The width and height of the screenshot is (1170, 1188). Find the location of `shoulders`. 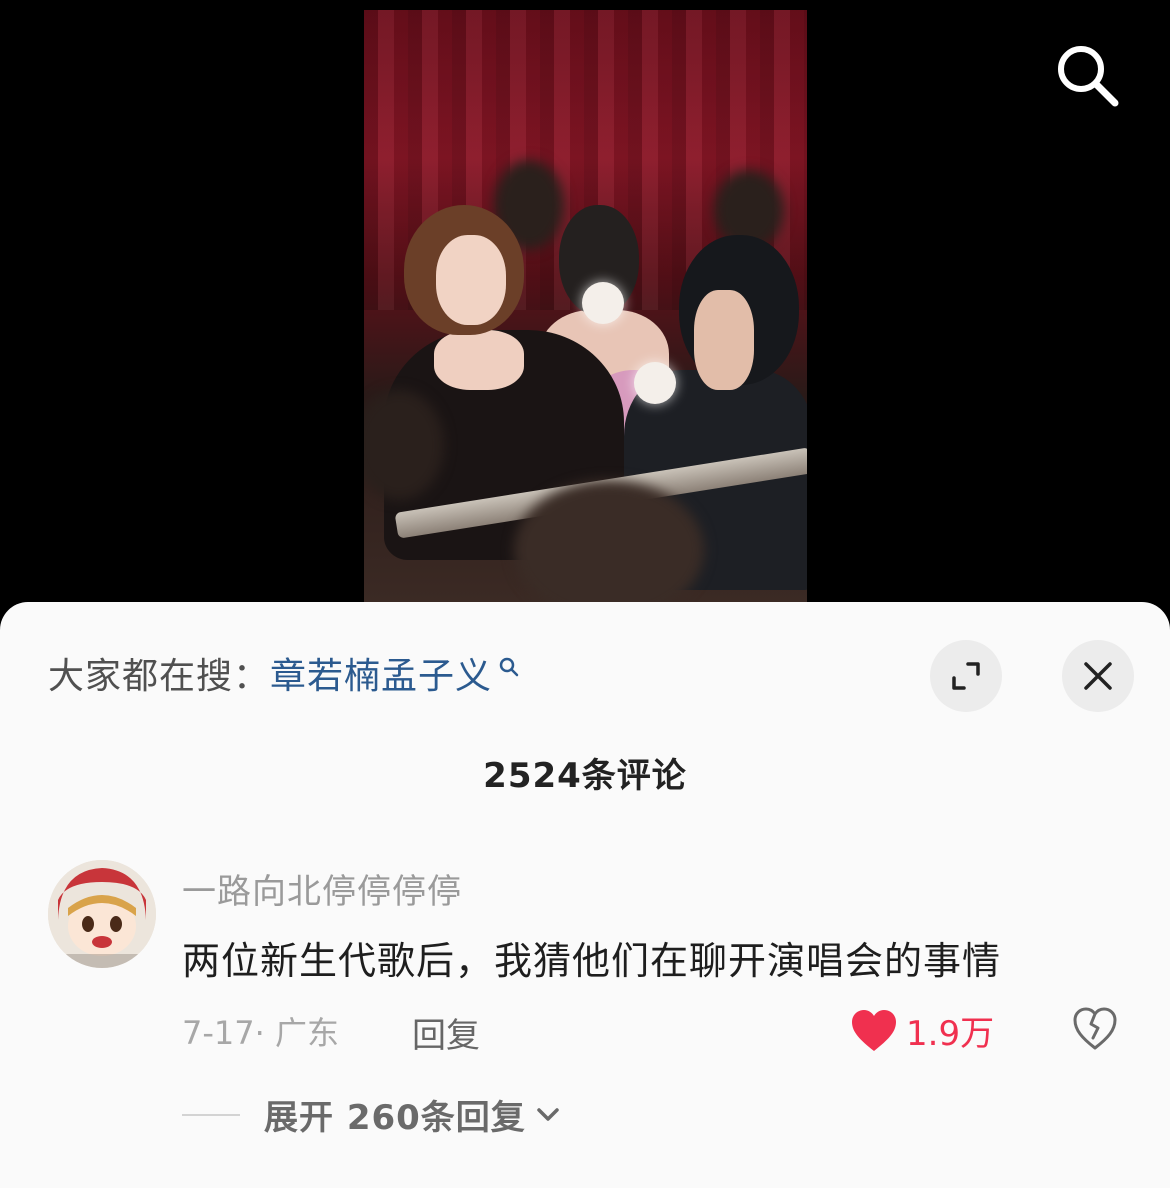

shoulders is located at coordinates (479, 360).